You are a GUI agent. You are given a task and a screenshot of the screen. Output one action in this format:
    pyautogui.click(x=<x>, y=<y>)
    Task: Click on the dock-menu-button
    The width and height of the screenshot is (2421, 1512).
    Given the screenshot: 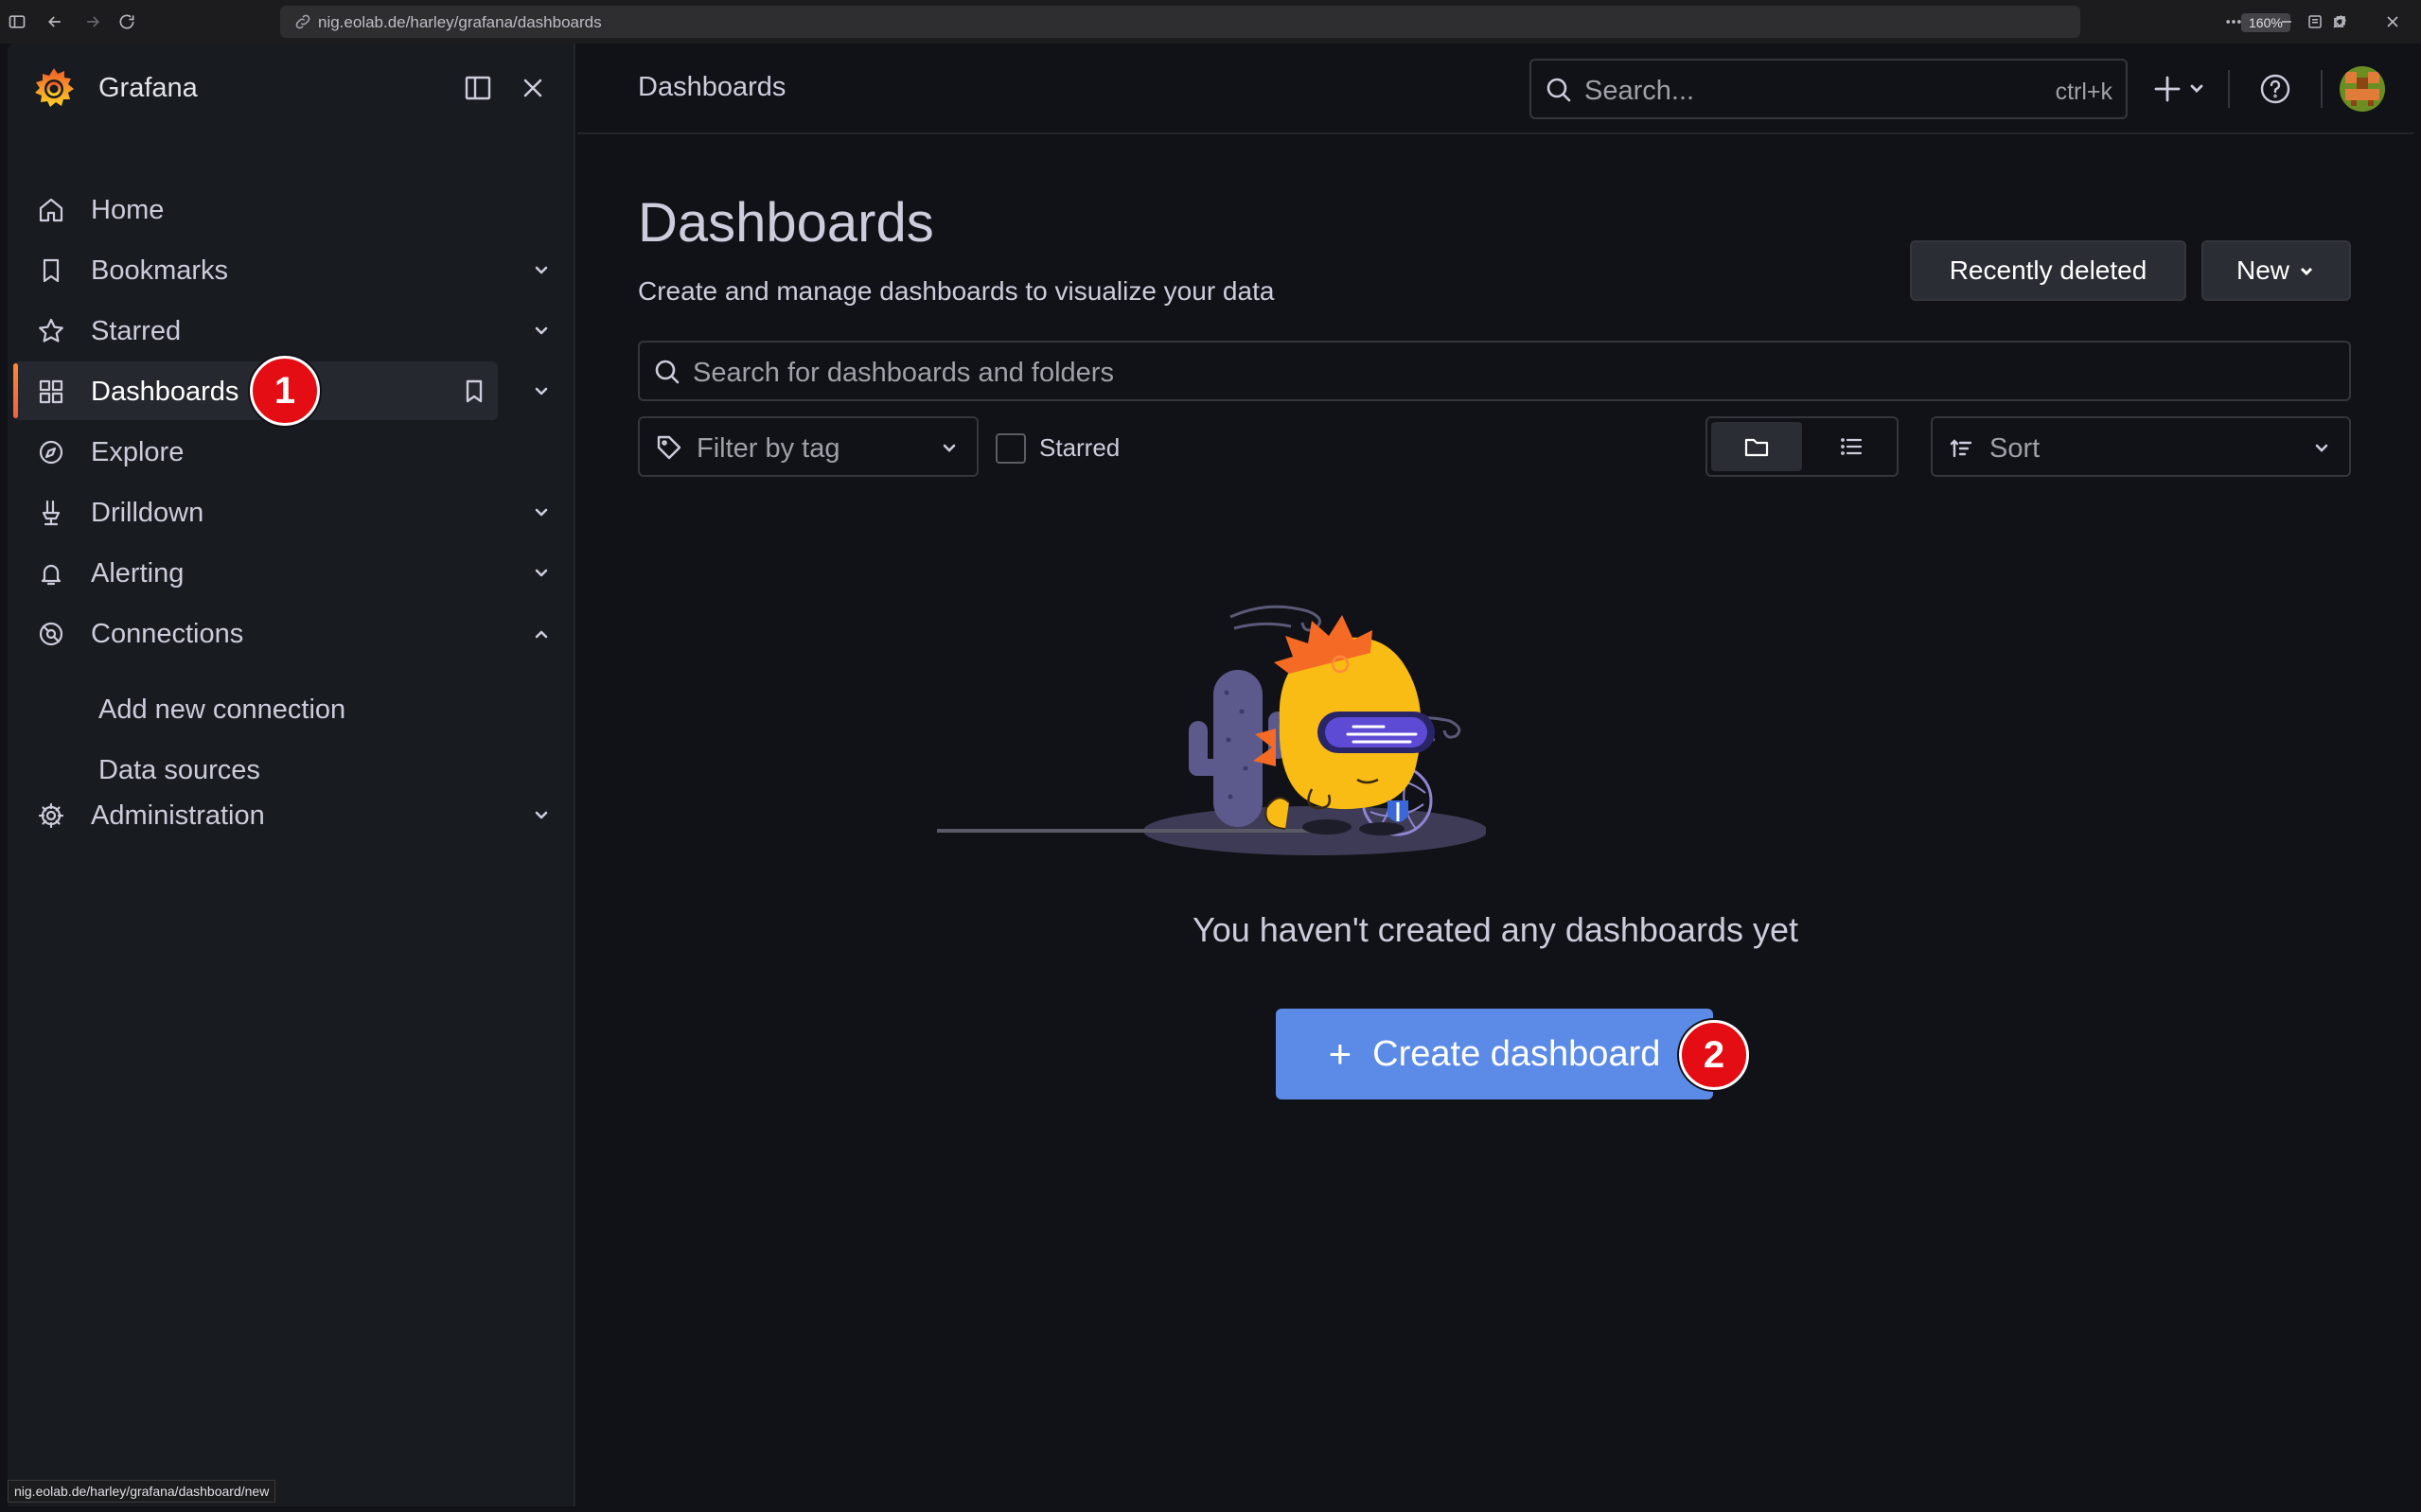 What is the action you would take?
    pyautogui.click(x=478, y=88)
    